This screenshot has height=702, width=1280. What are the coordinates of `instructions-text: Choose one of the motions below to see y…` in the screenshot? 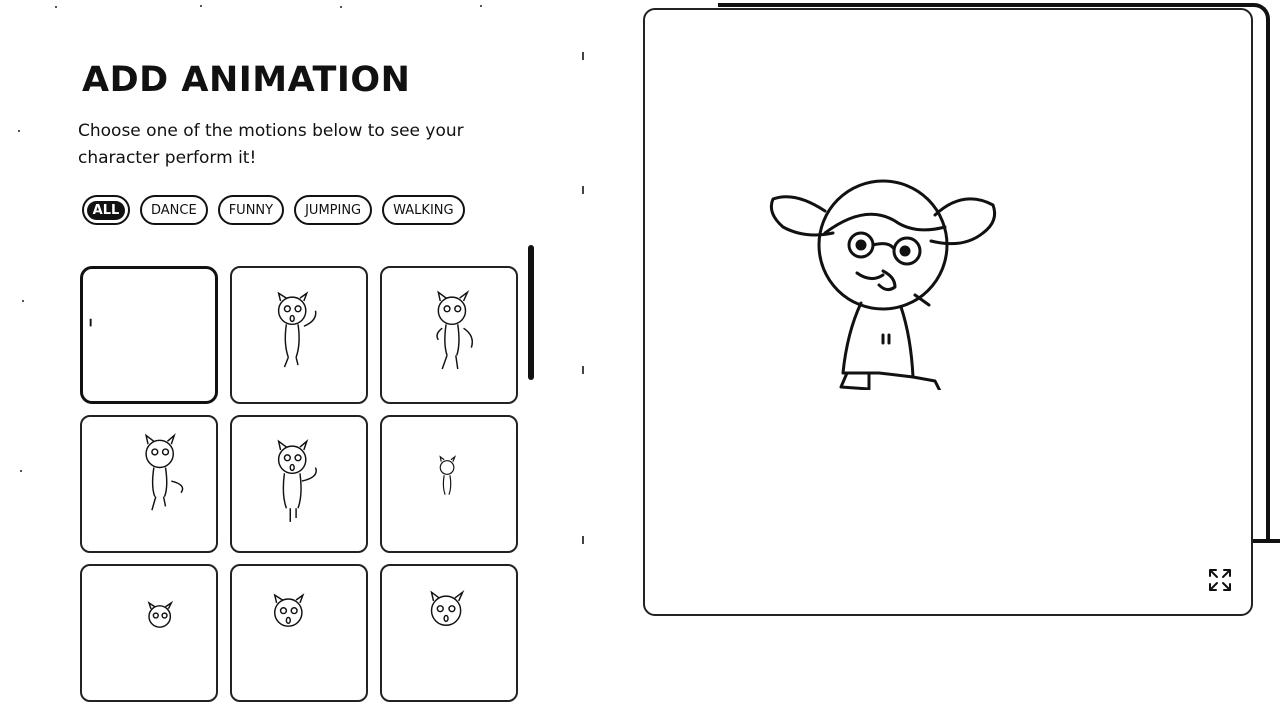 It's located at (271, 144).